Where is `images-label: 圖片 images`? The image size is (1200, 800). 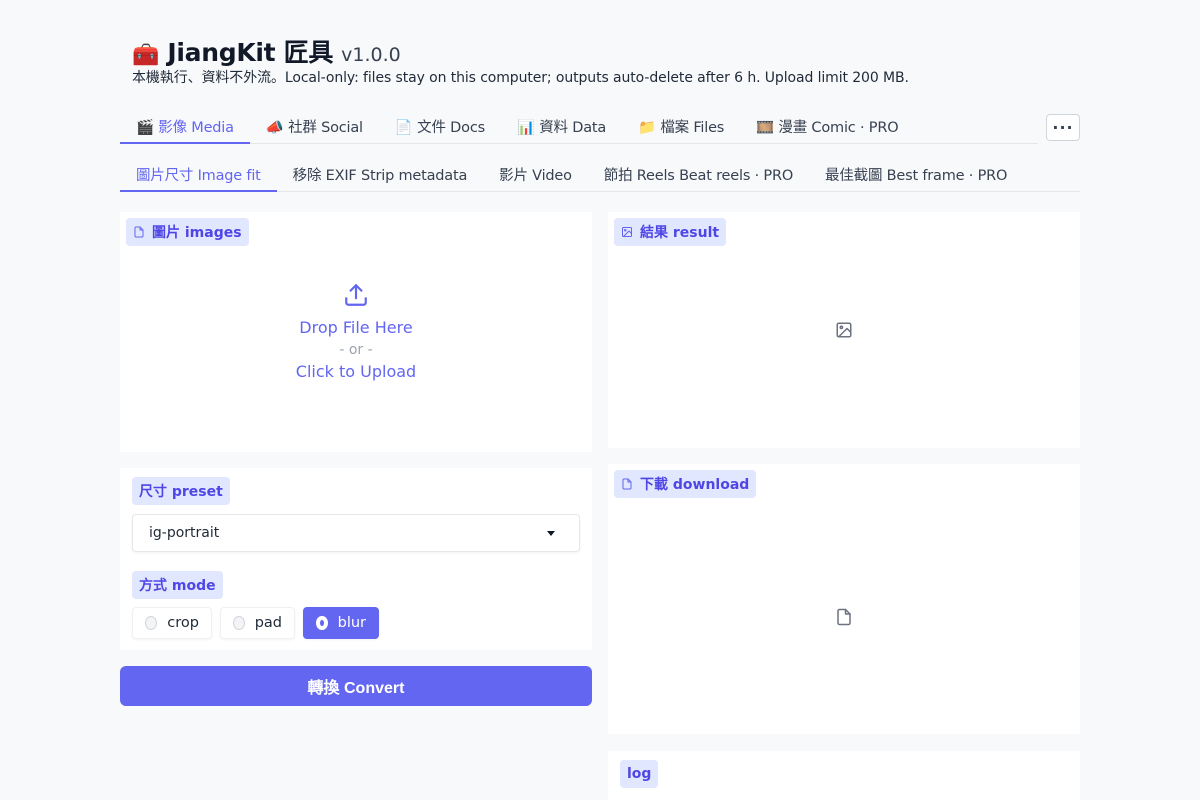 images-label: 圖片 images is located at coordinates (187, 232).